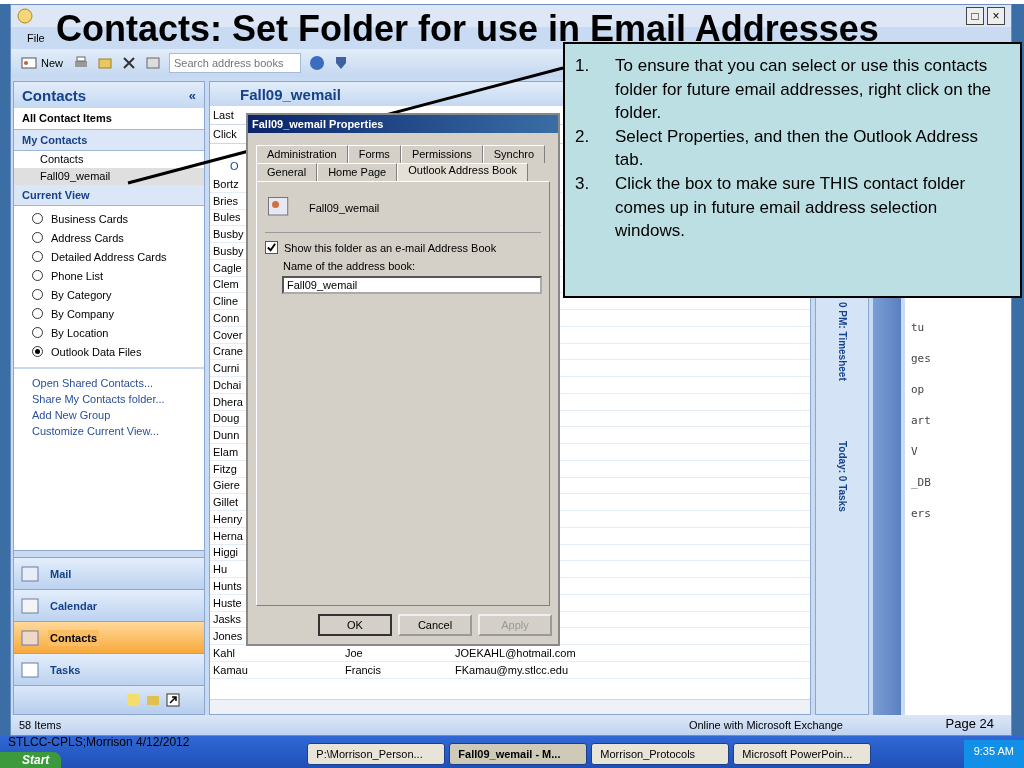 This screenshot has width=1024, height=768. What do you see at coordinates (467, 29) in the screenshot?
I see `slide-title: Contacts: Set Folder for use in Email Addresses` at bounding box center [467, 29].